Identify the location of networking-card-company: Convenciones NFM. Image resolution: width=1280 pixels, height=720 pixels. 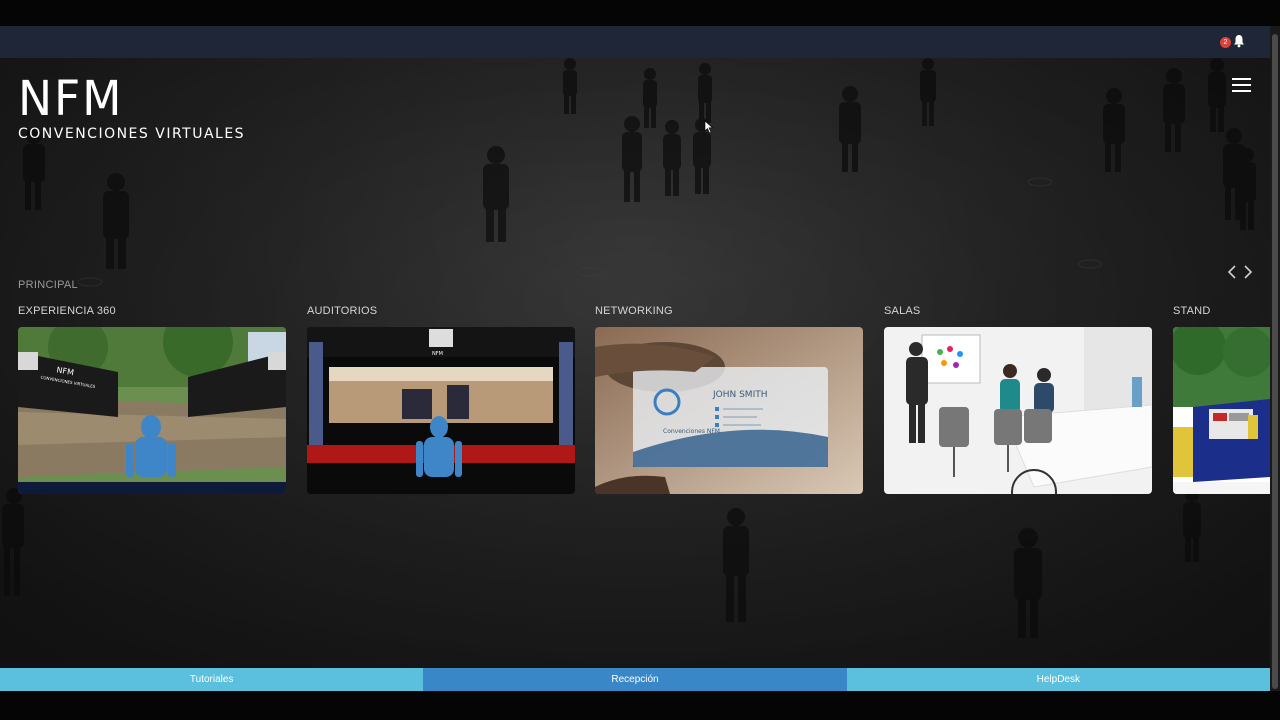
(691, 431).